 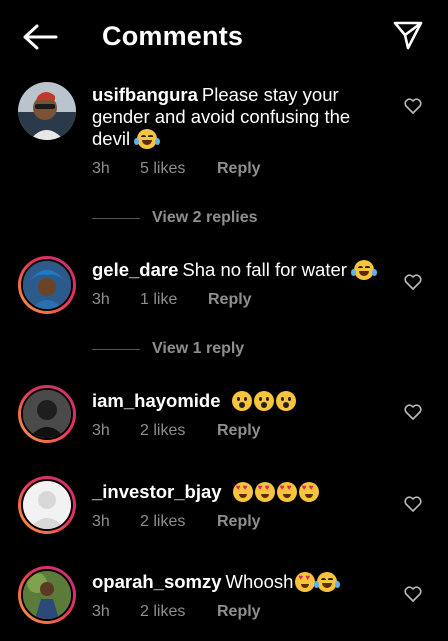 I want to click on comment-body: Whoosh, so click(x=259, y=581).